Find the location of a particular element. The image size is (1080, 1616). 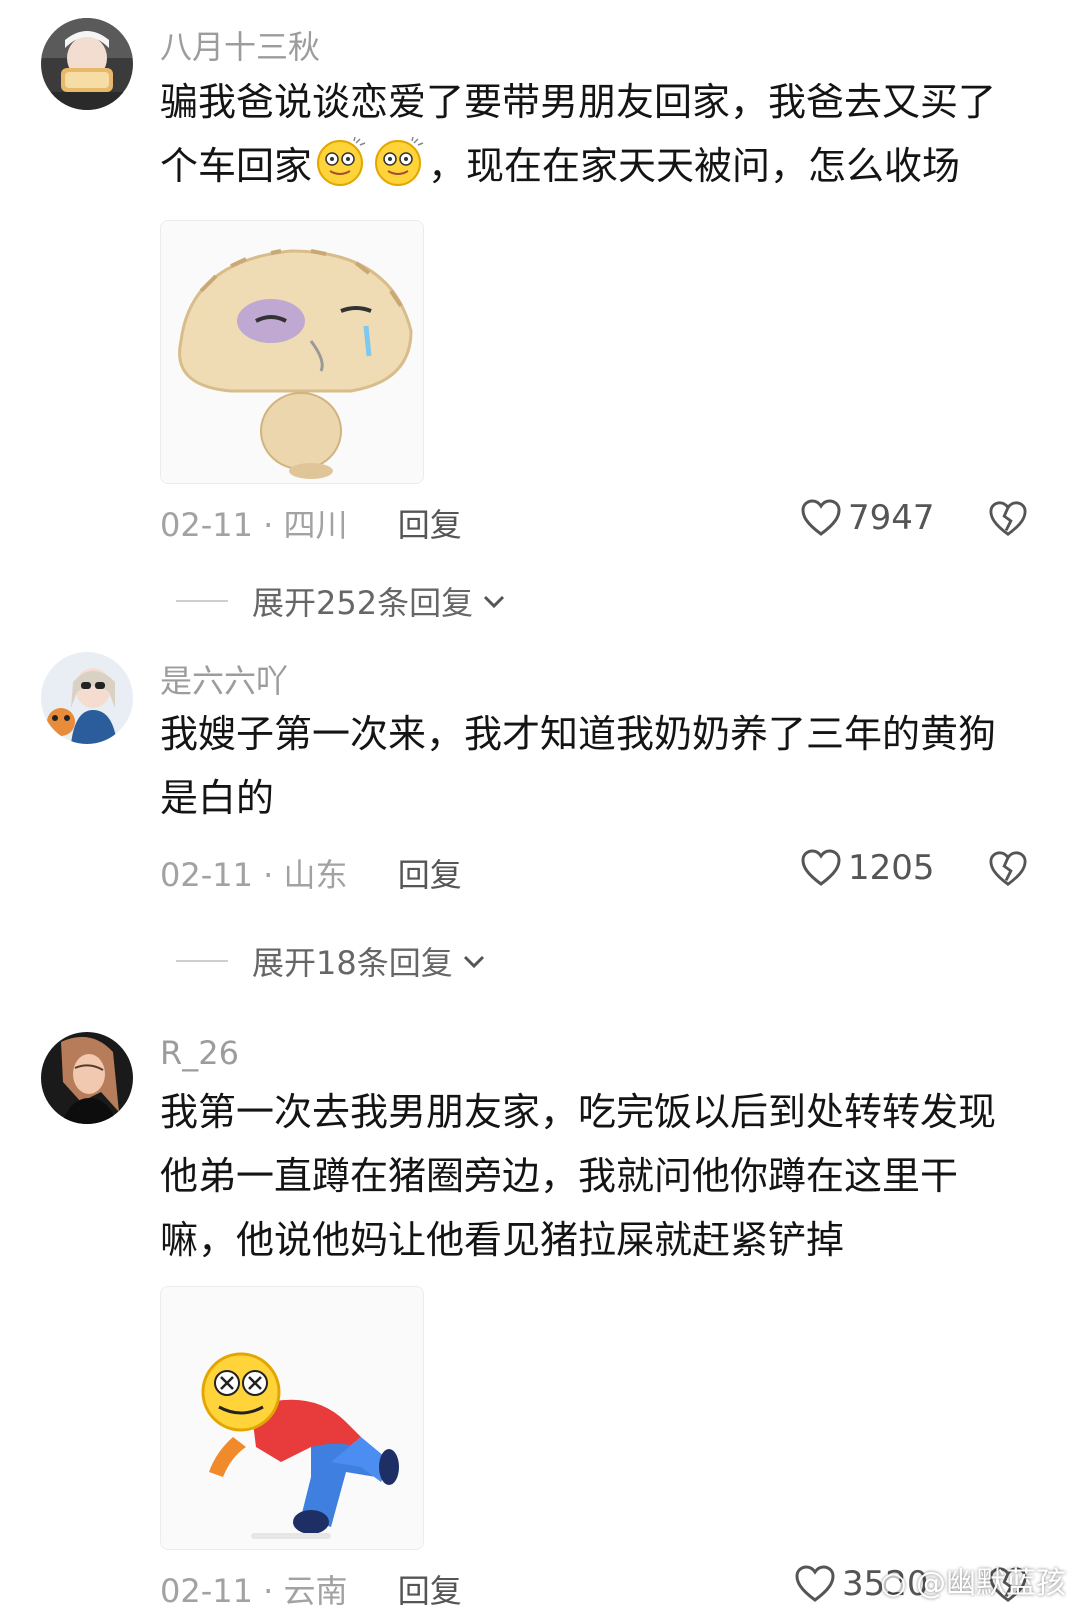

sticker-emoji-figure-image is located at coordinates (292, 1418).